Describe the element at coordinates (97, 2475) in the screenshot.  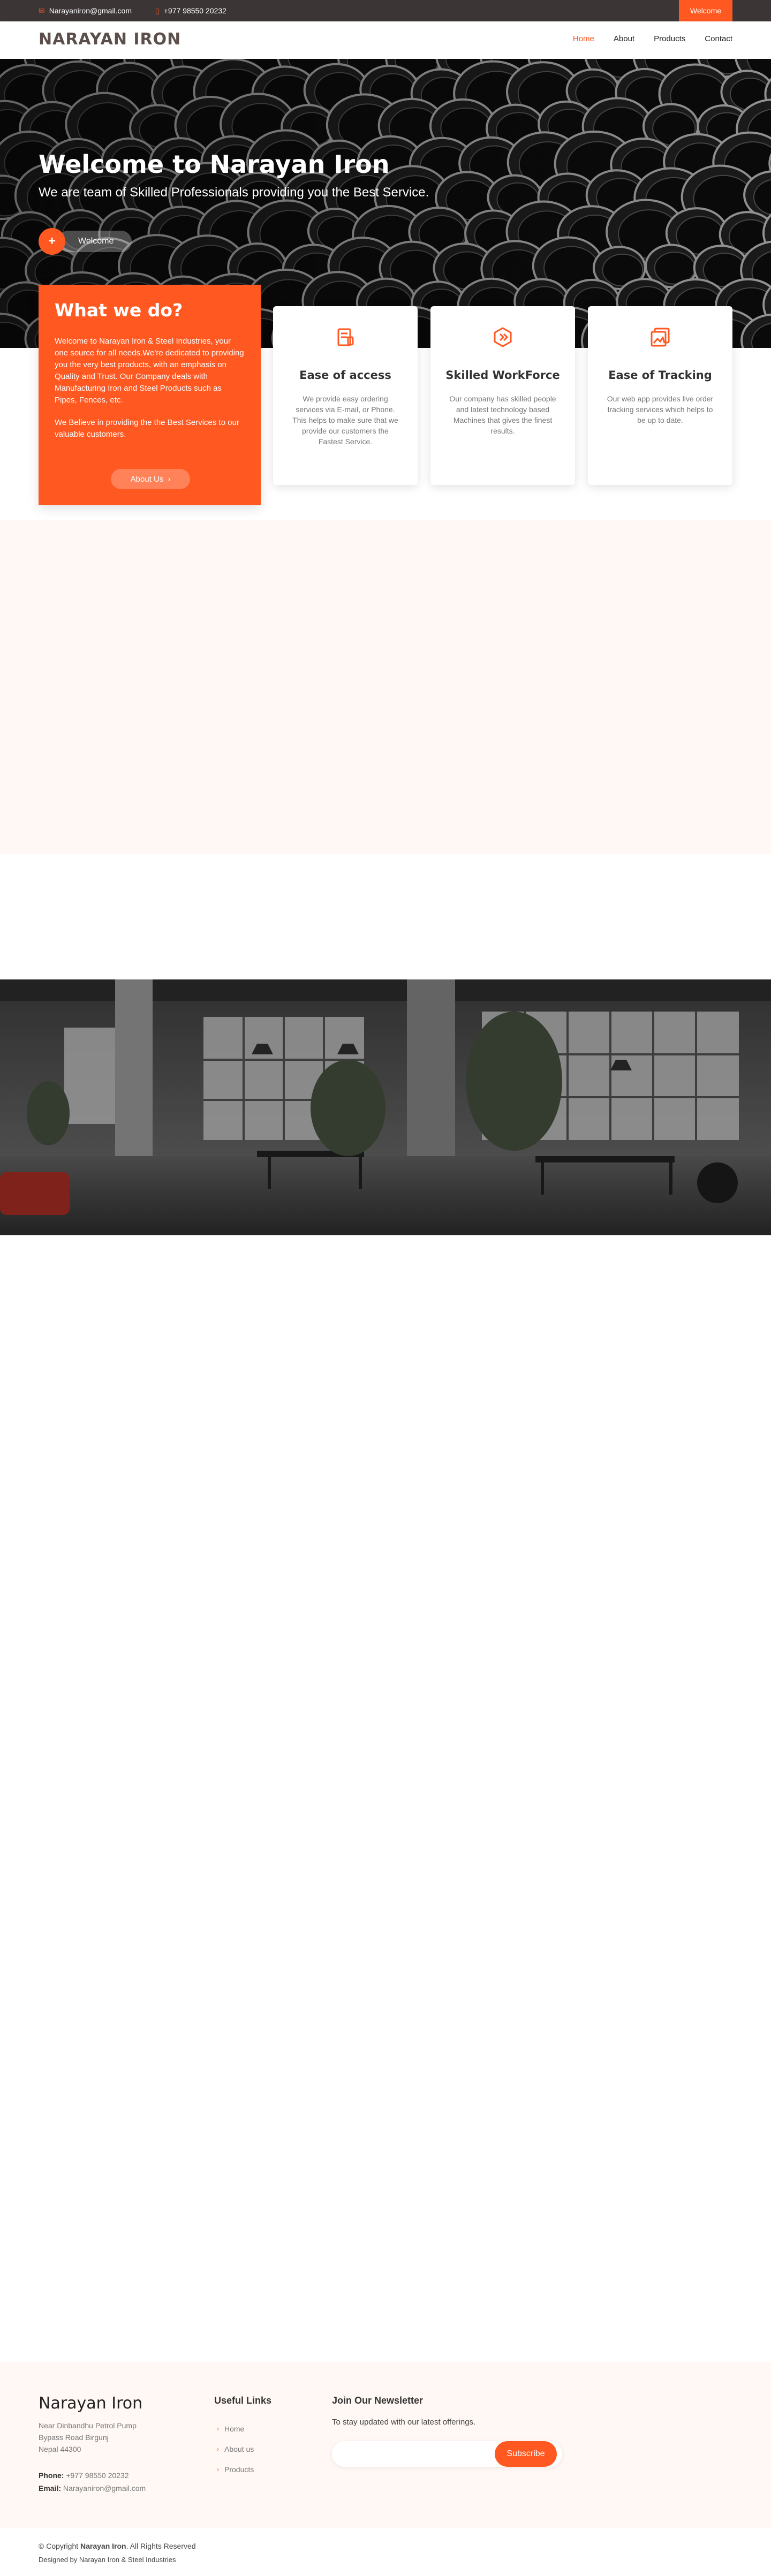
I see `footer-phone: +977 98550 20232` at that location.